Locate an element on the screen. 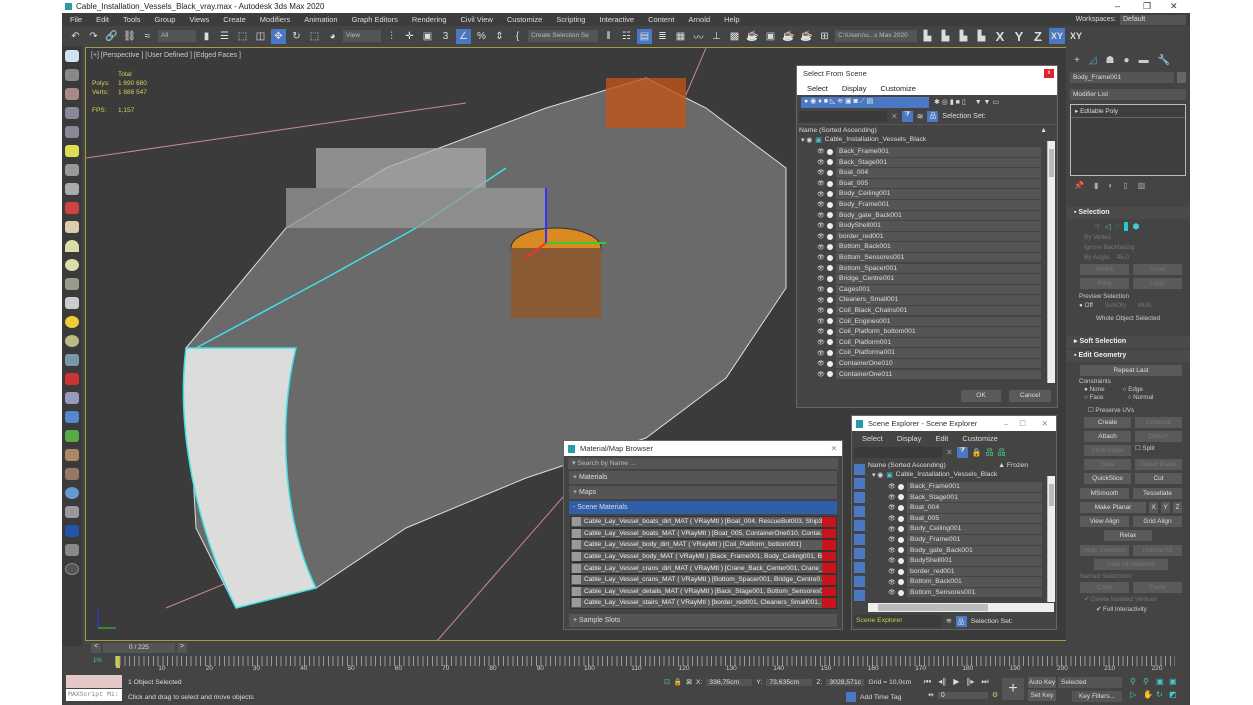 The image size is (1253, 705). rendered-frame-icon: ▣ is located at coordinates (770, 36).